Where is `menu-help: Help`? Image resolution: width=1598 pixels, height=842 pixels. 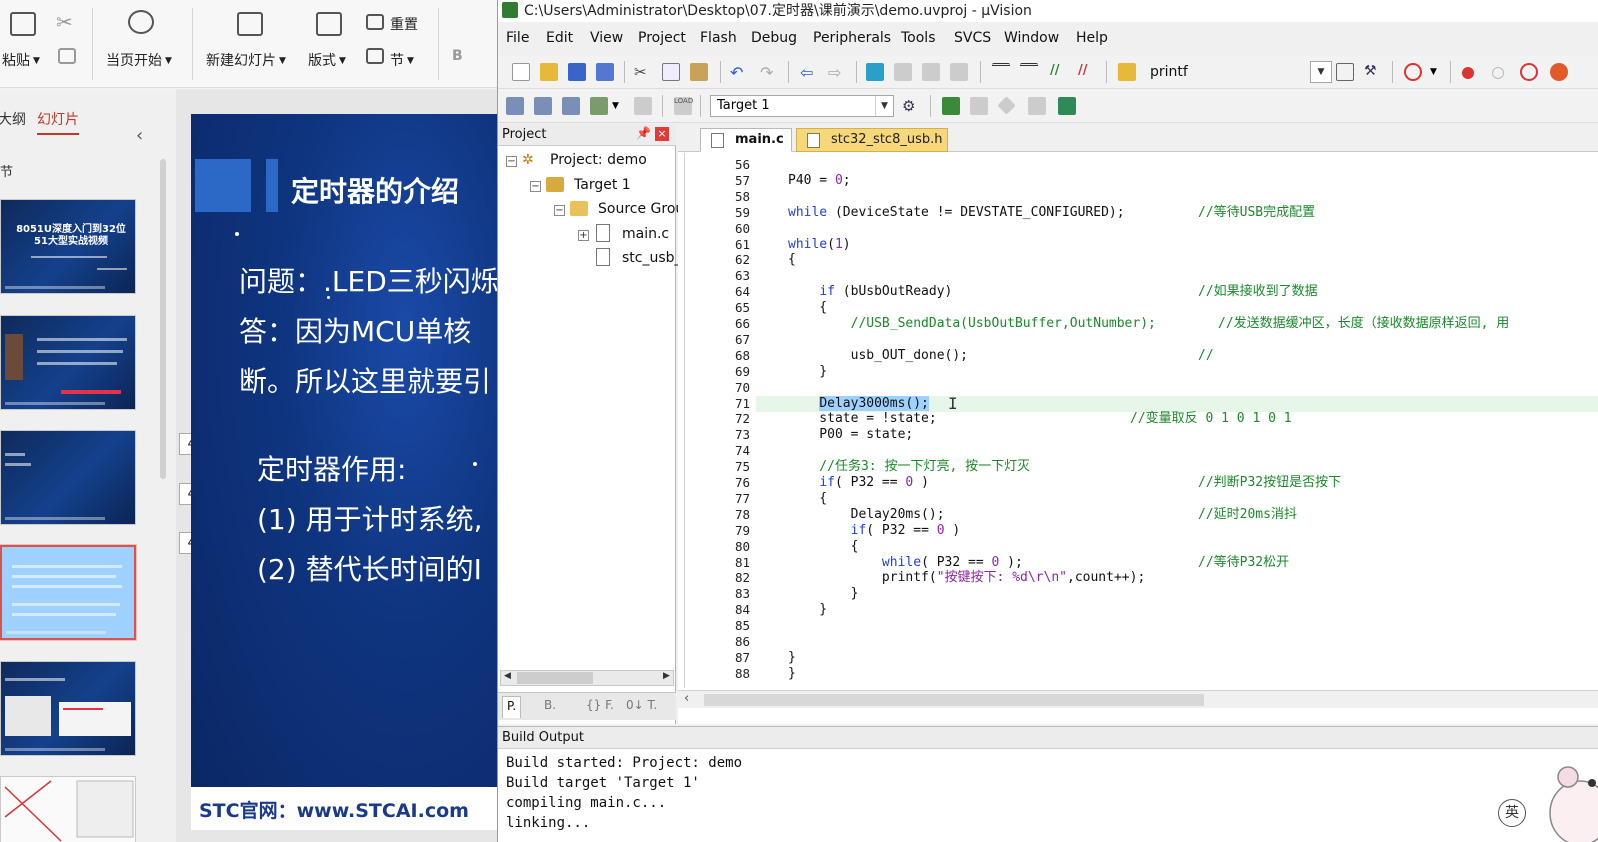
menu-help: Help is located at coordinates (1092, 38).